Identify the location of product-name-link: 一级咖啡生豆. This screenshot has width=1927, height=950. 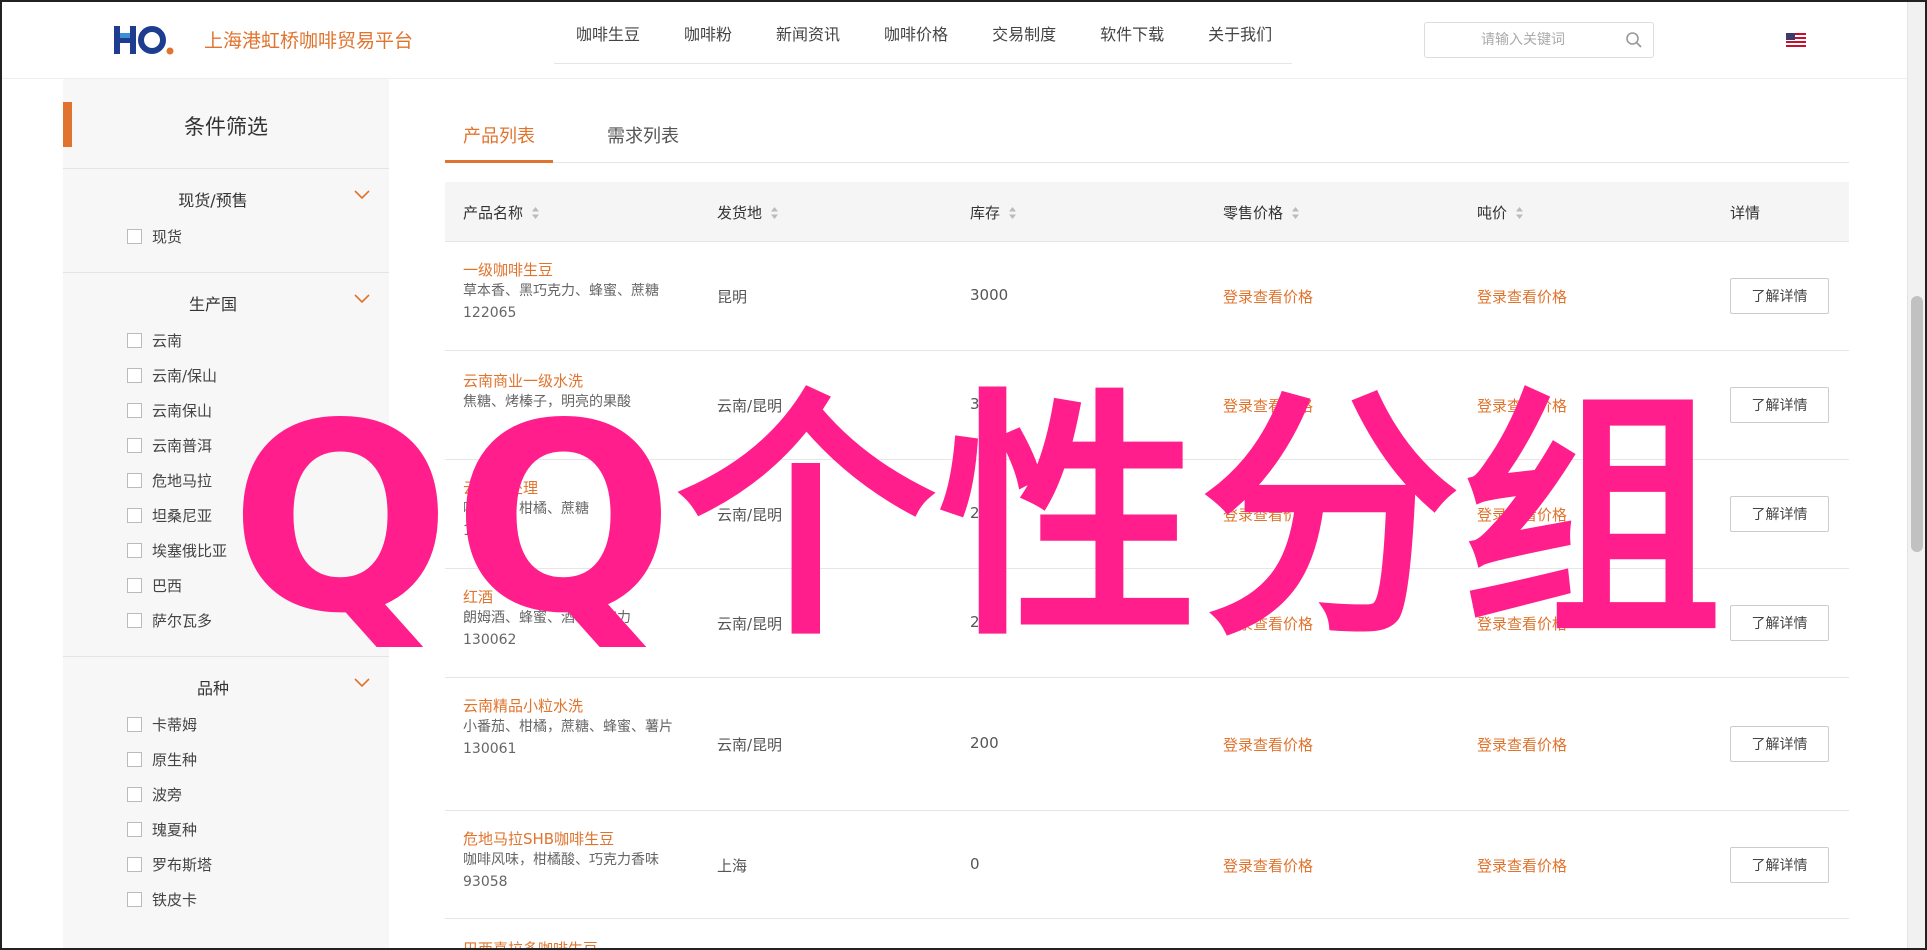
(573, 270).